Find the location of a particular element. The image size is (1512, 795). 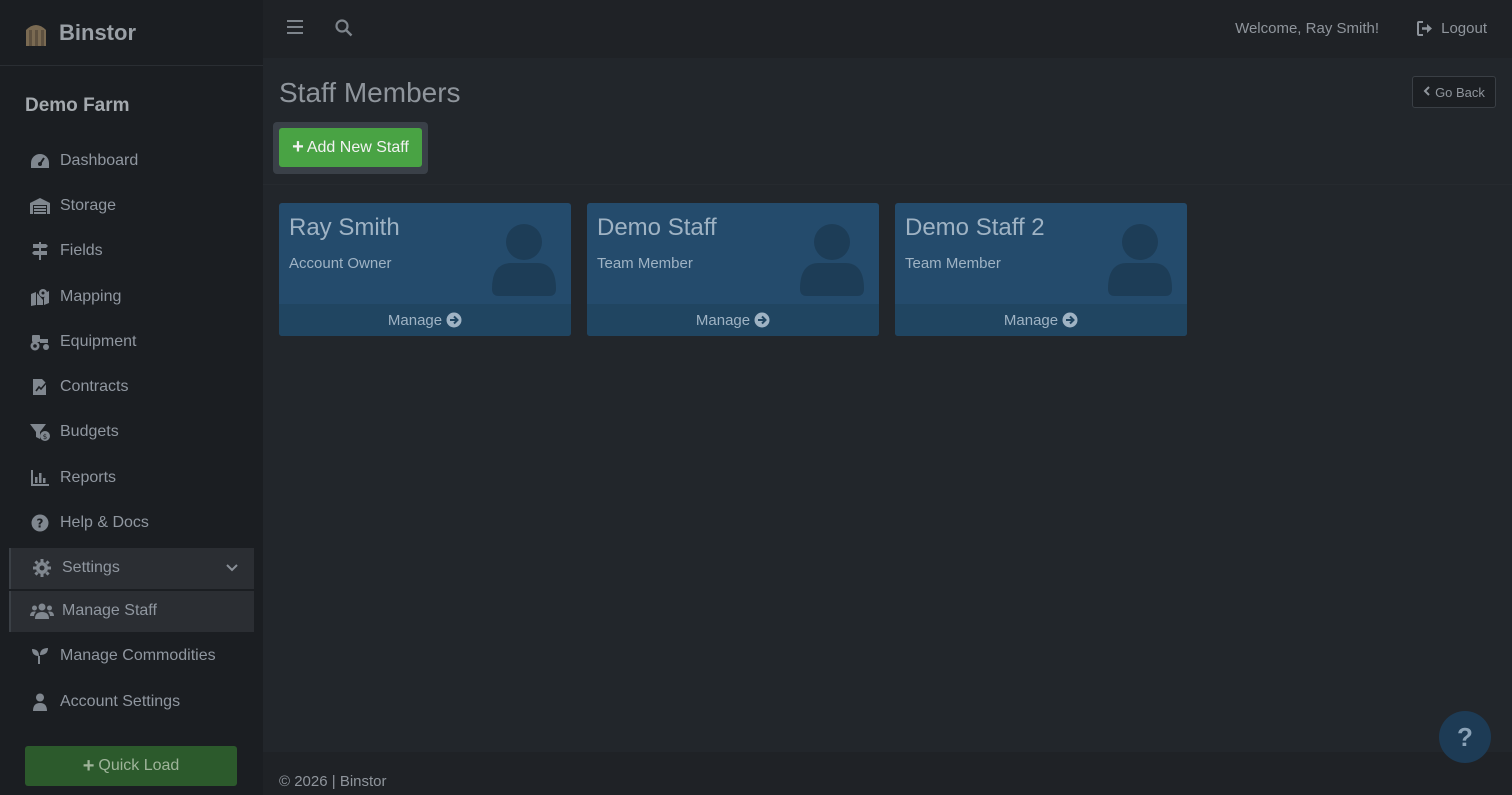

logout-link: Logout is located at coordinates (1452, 28).